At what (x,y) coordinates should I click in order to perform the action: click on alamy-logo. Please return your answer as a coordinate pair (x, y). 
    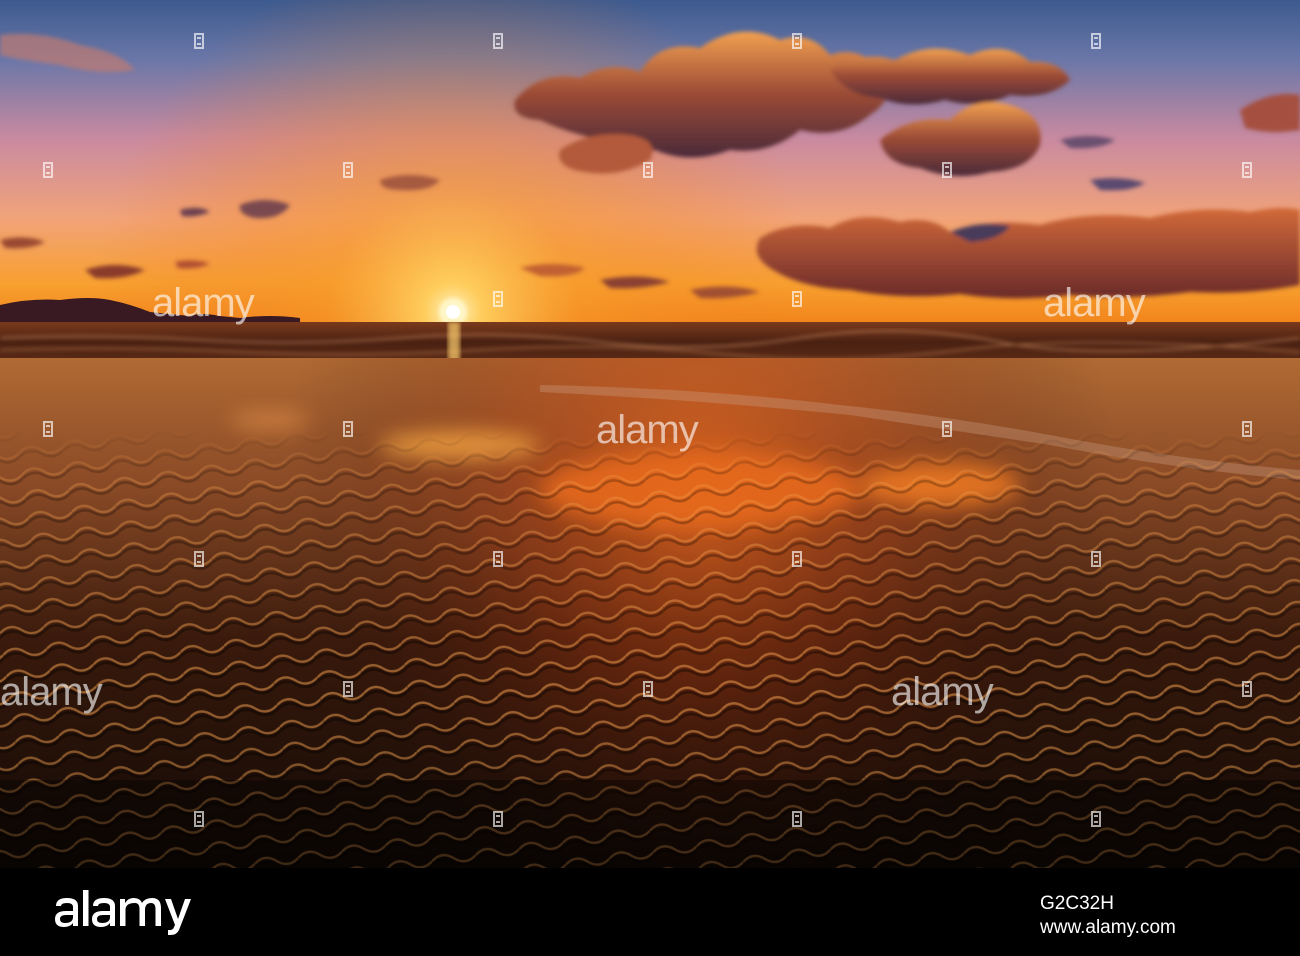
    Looking at the image, I should click on (132, 912).